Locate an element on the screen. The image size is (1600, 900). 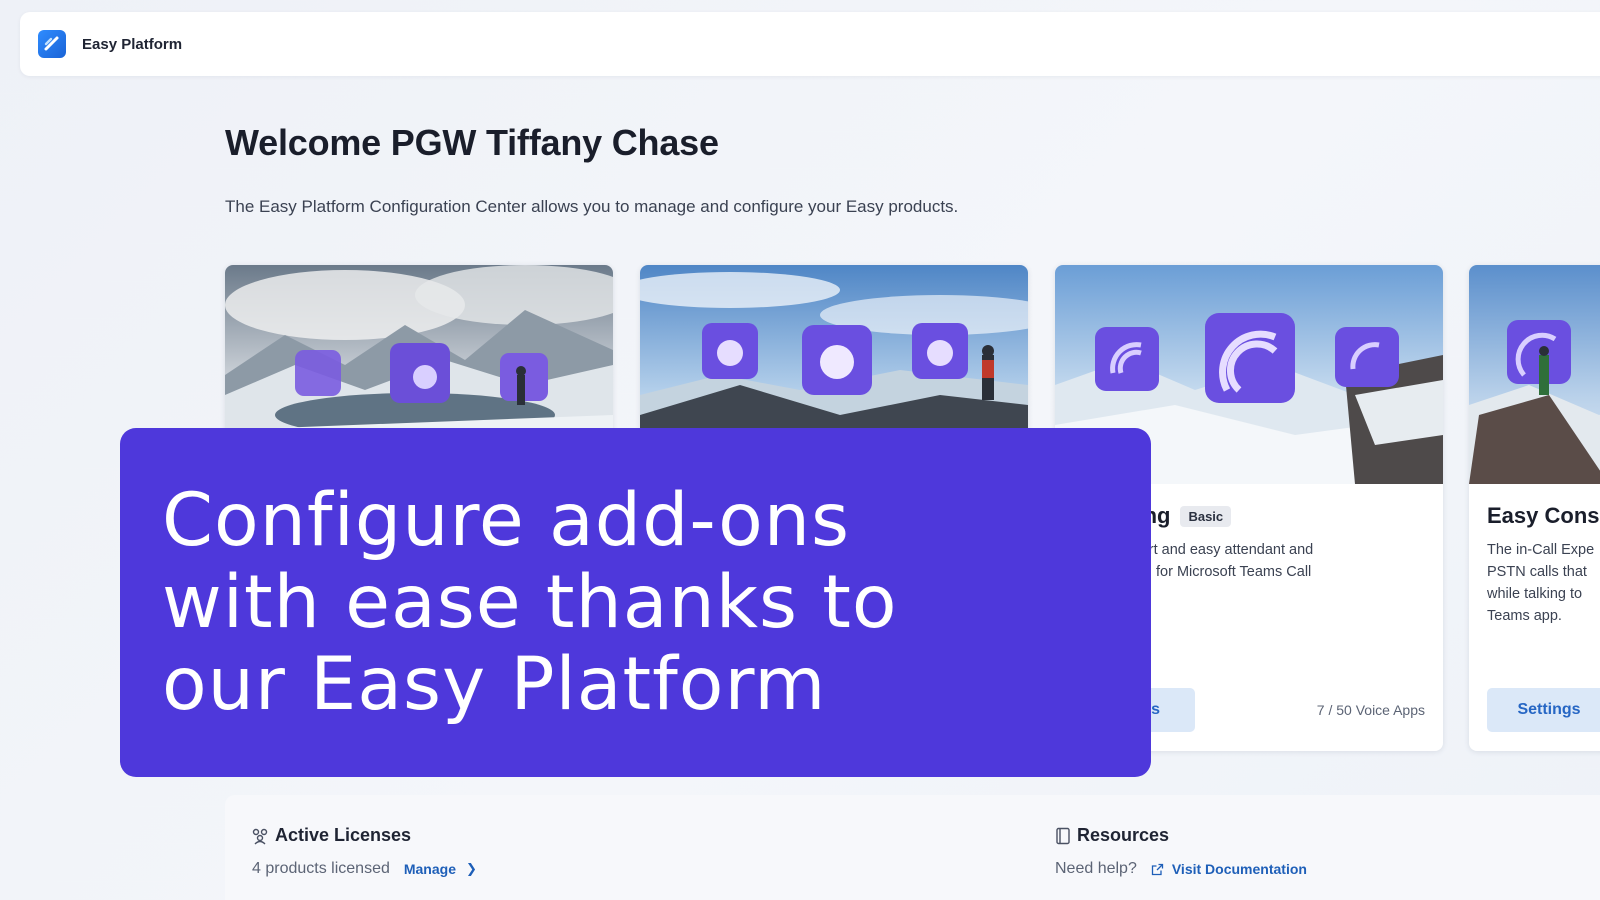
description-line: while talking to is located at coordinates (1535, 594).